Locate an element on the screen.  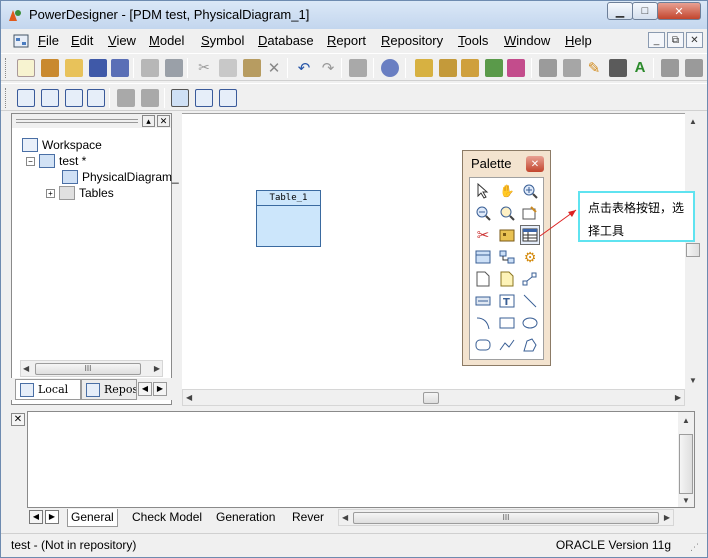
canvas-vertical-scrollbar: ▲ ▼ is located at coordinates (693, 251).